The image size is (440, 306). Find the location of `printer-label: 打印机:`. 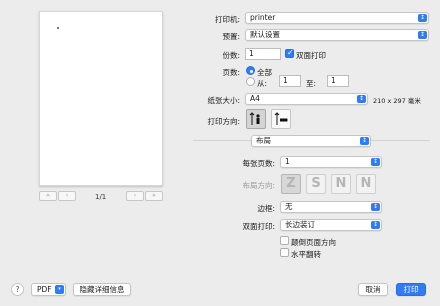

printer-label: 打印机: is located at coordinates (227, 19).